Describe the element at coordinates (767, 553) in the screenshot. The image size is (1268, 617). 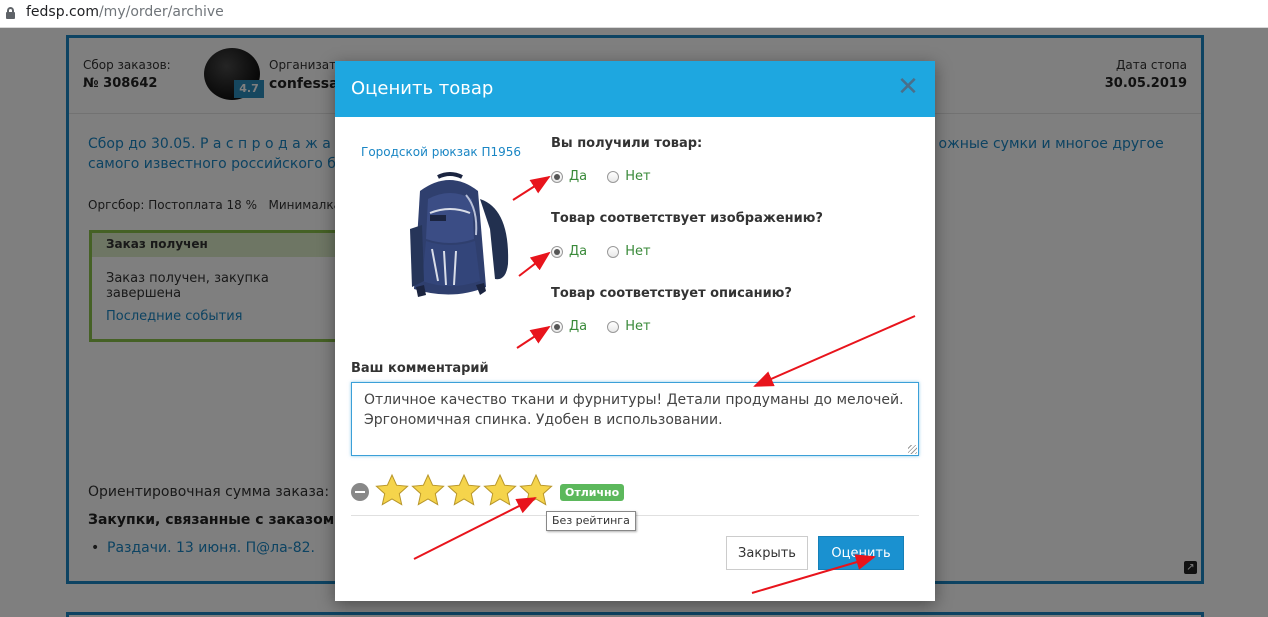
I see `close-button: Закрыть` at that location.